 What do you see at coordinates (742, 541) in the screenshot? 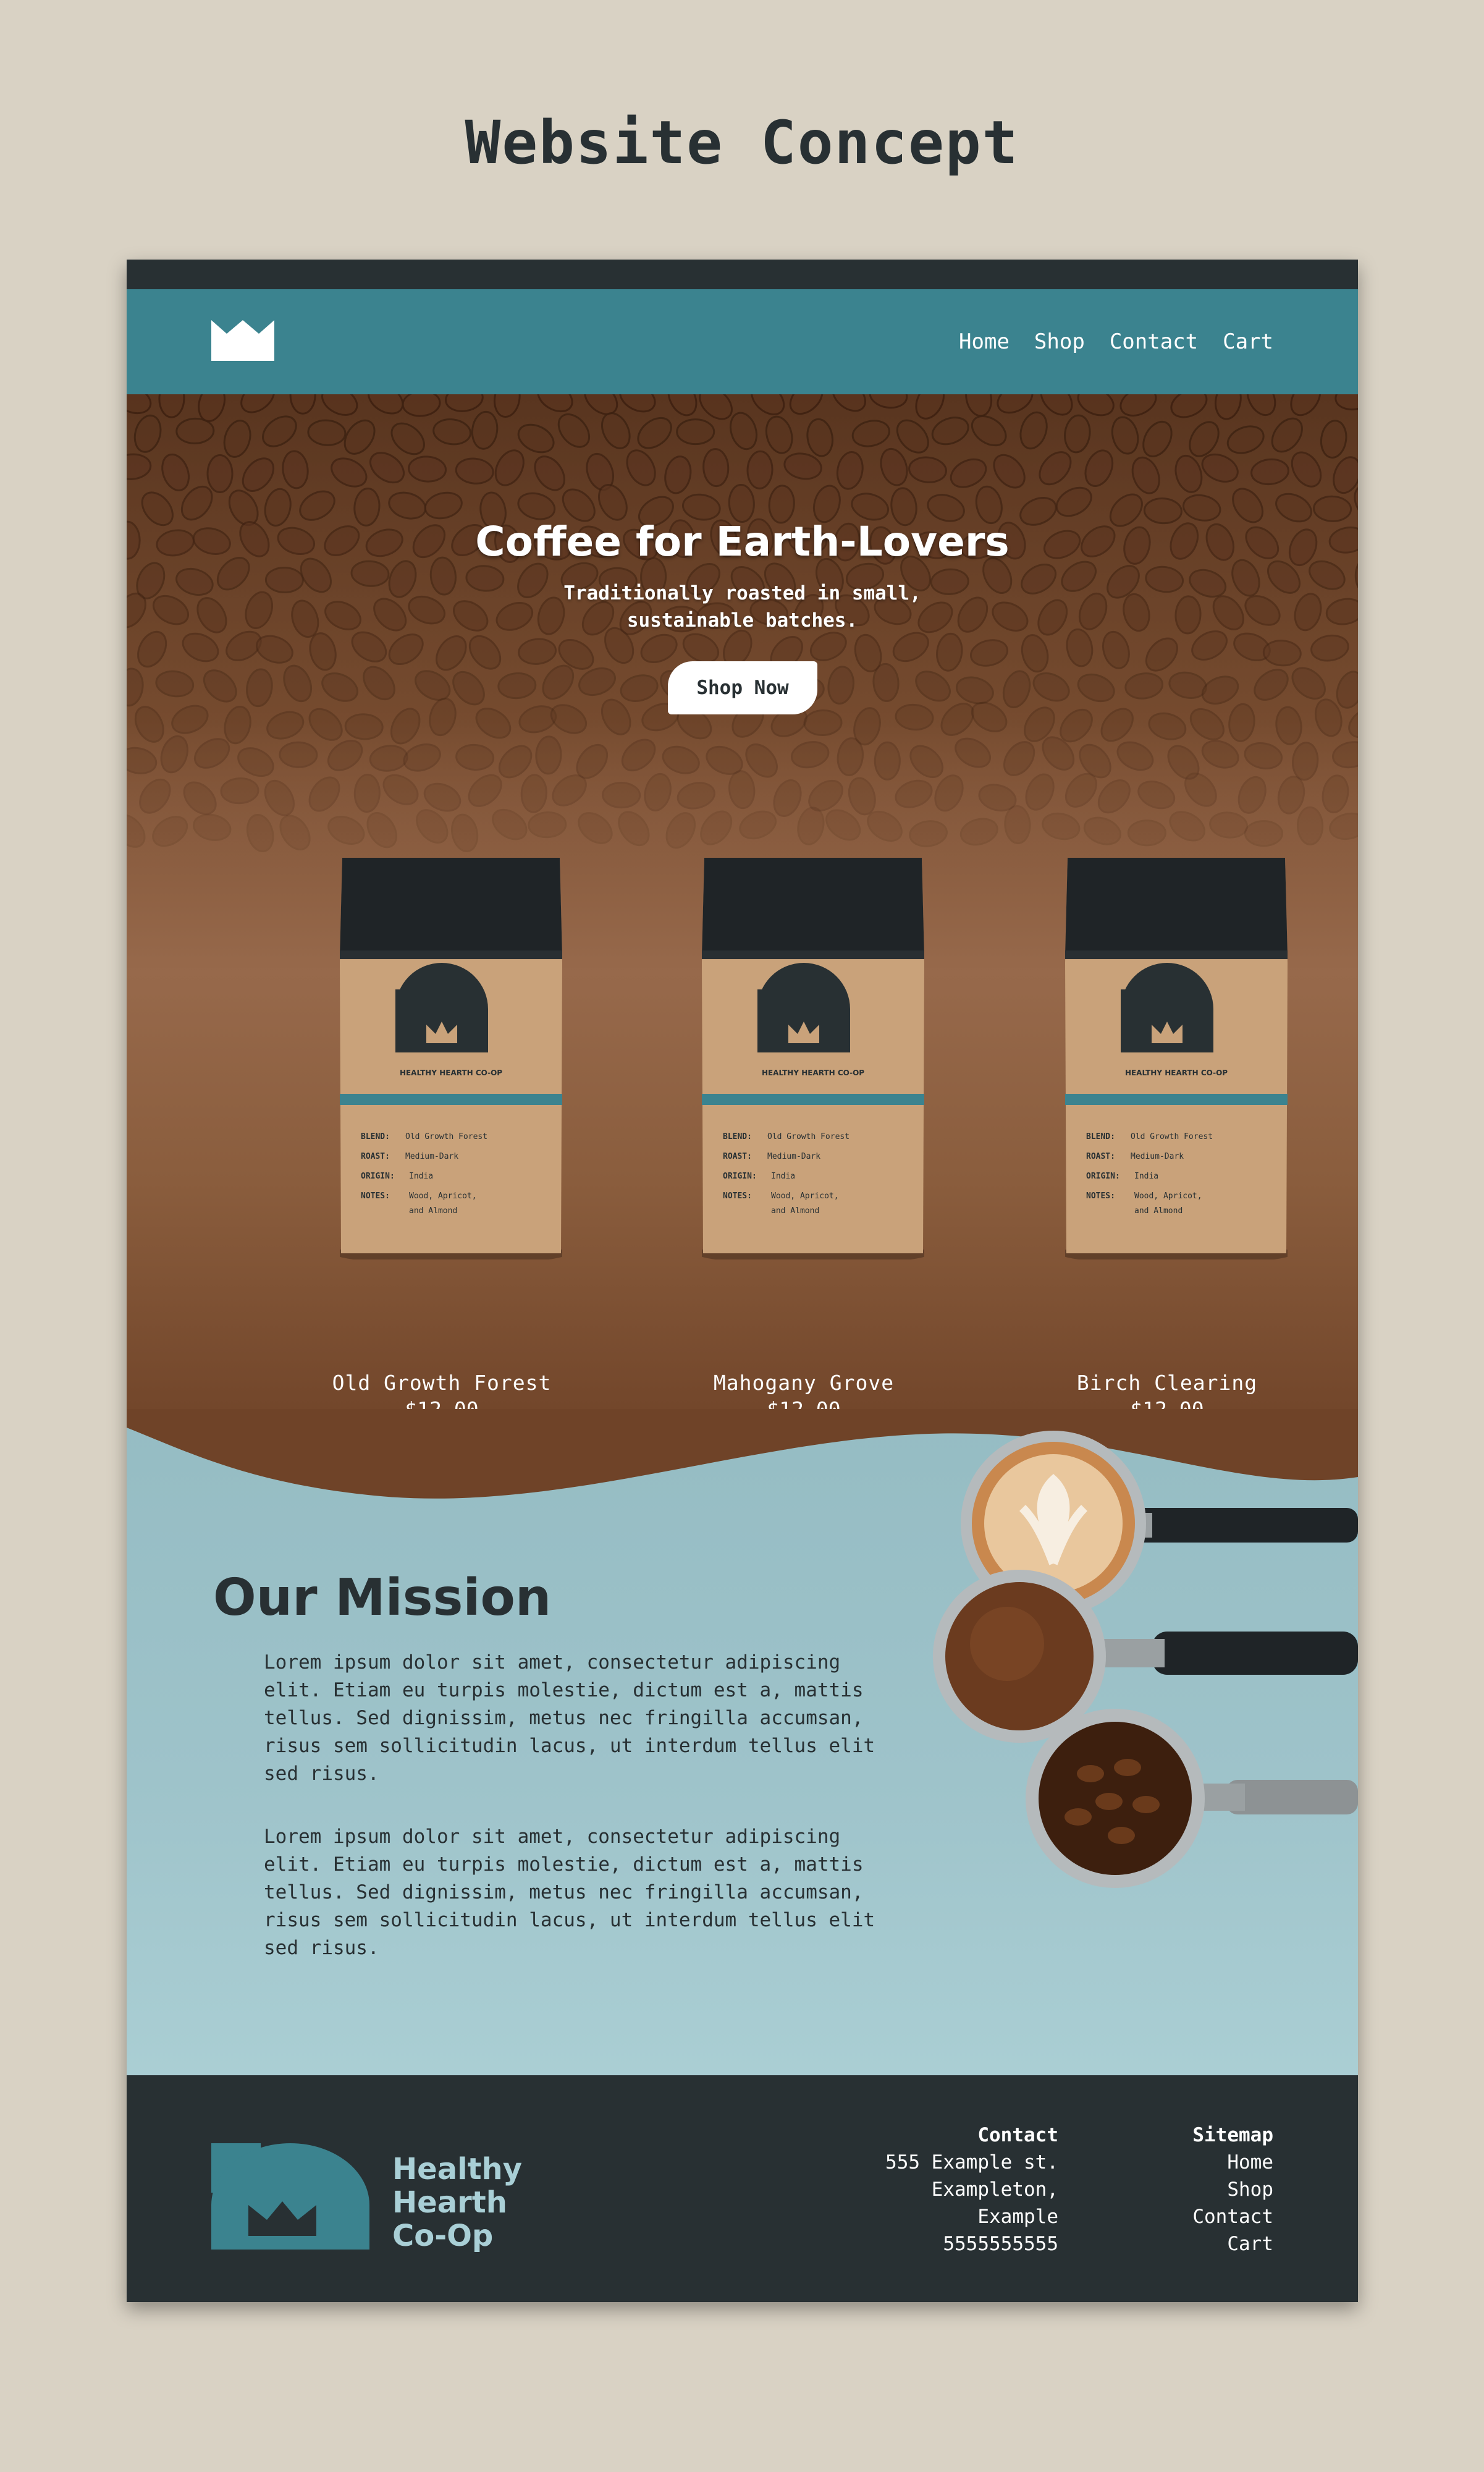
I see `hero-title: Coffee for Earth-Lovers` at bounding box center [742, 541].